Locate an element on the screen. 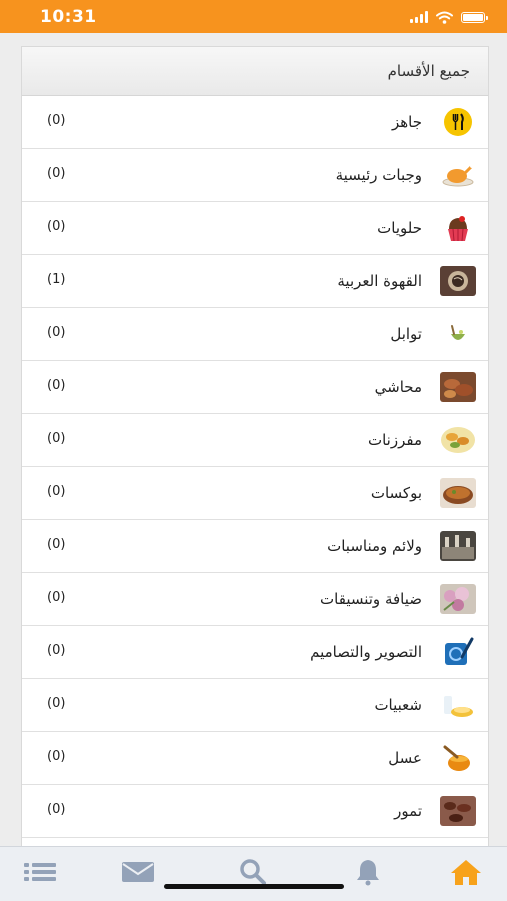 Image resolution: width=507 pixels, height=901 pixels. list-icon is located at coordinates (40, 872).